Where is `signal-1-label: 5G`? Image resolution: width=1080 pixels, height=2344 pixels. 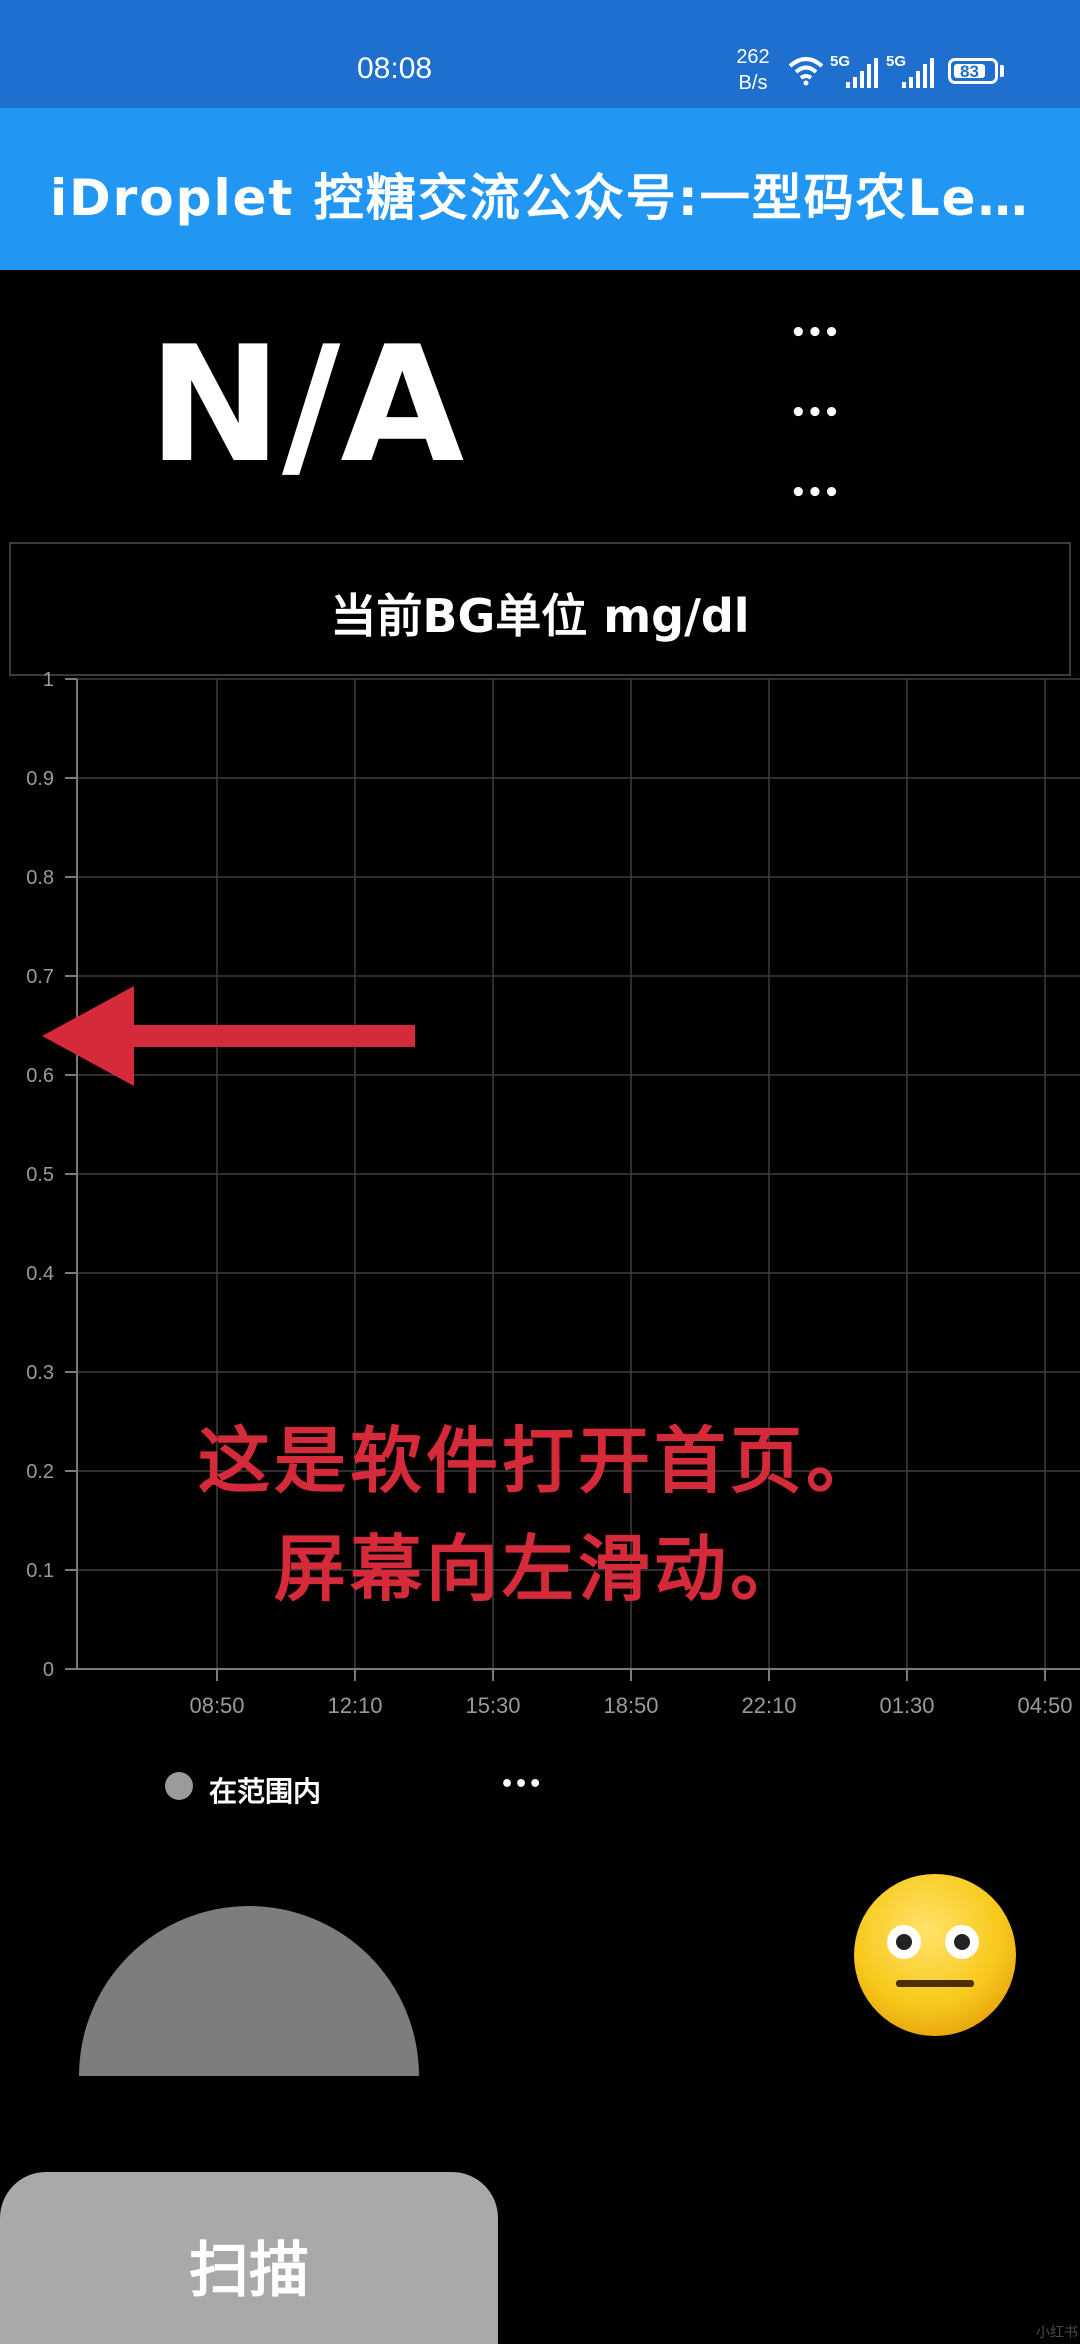
signal-1-label: 5G is located at coordinates (840, 61).